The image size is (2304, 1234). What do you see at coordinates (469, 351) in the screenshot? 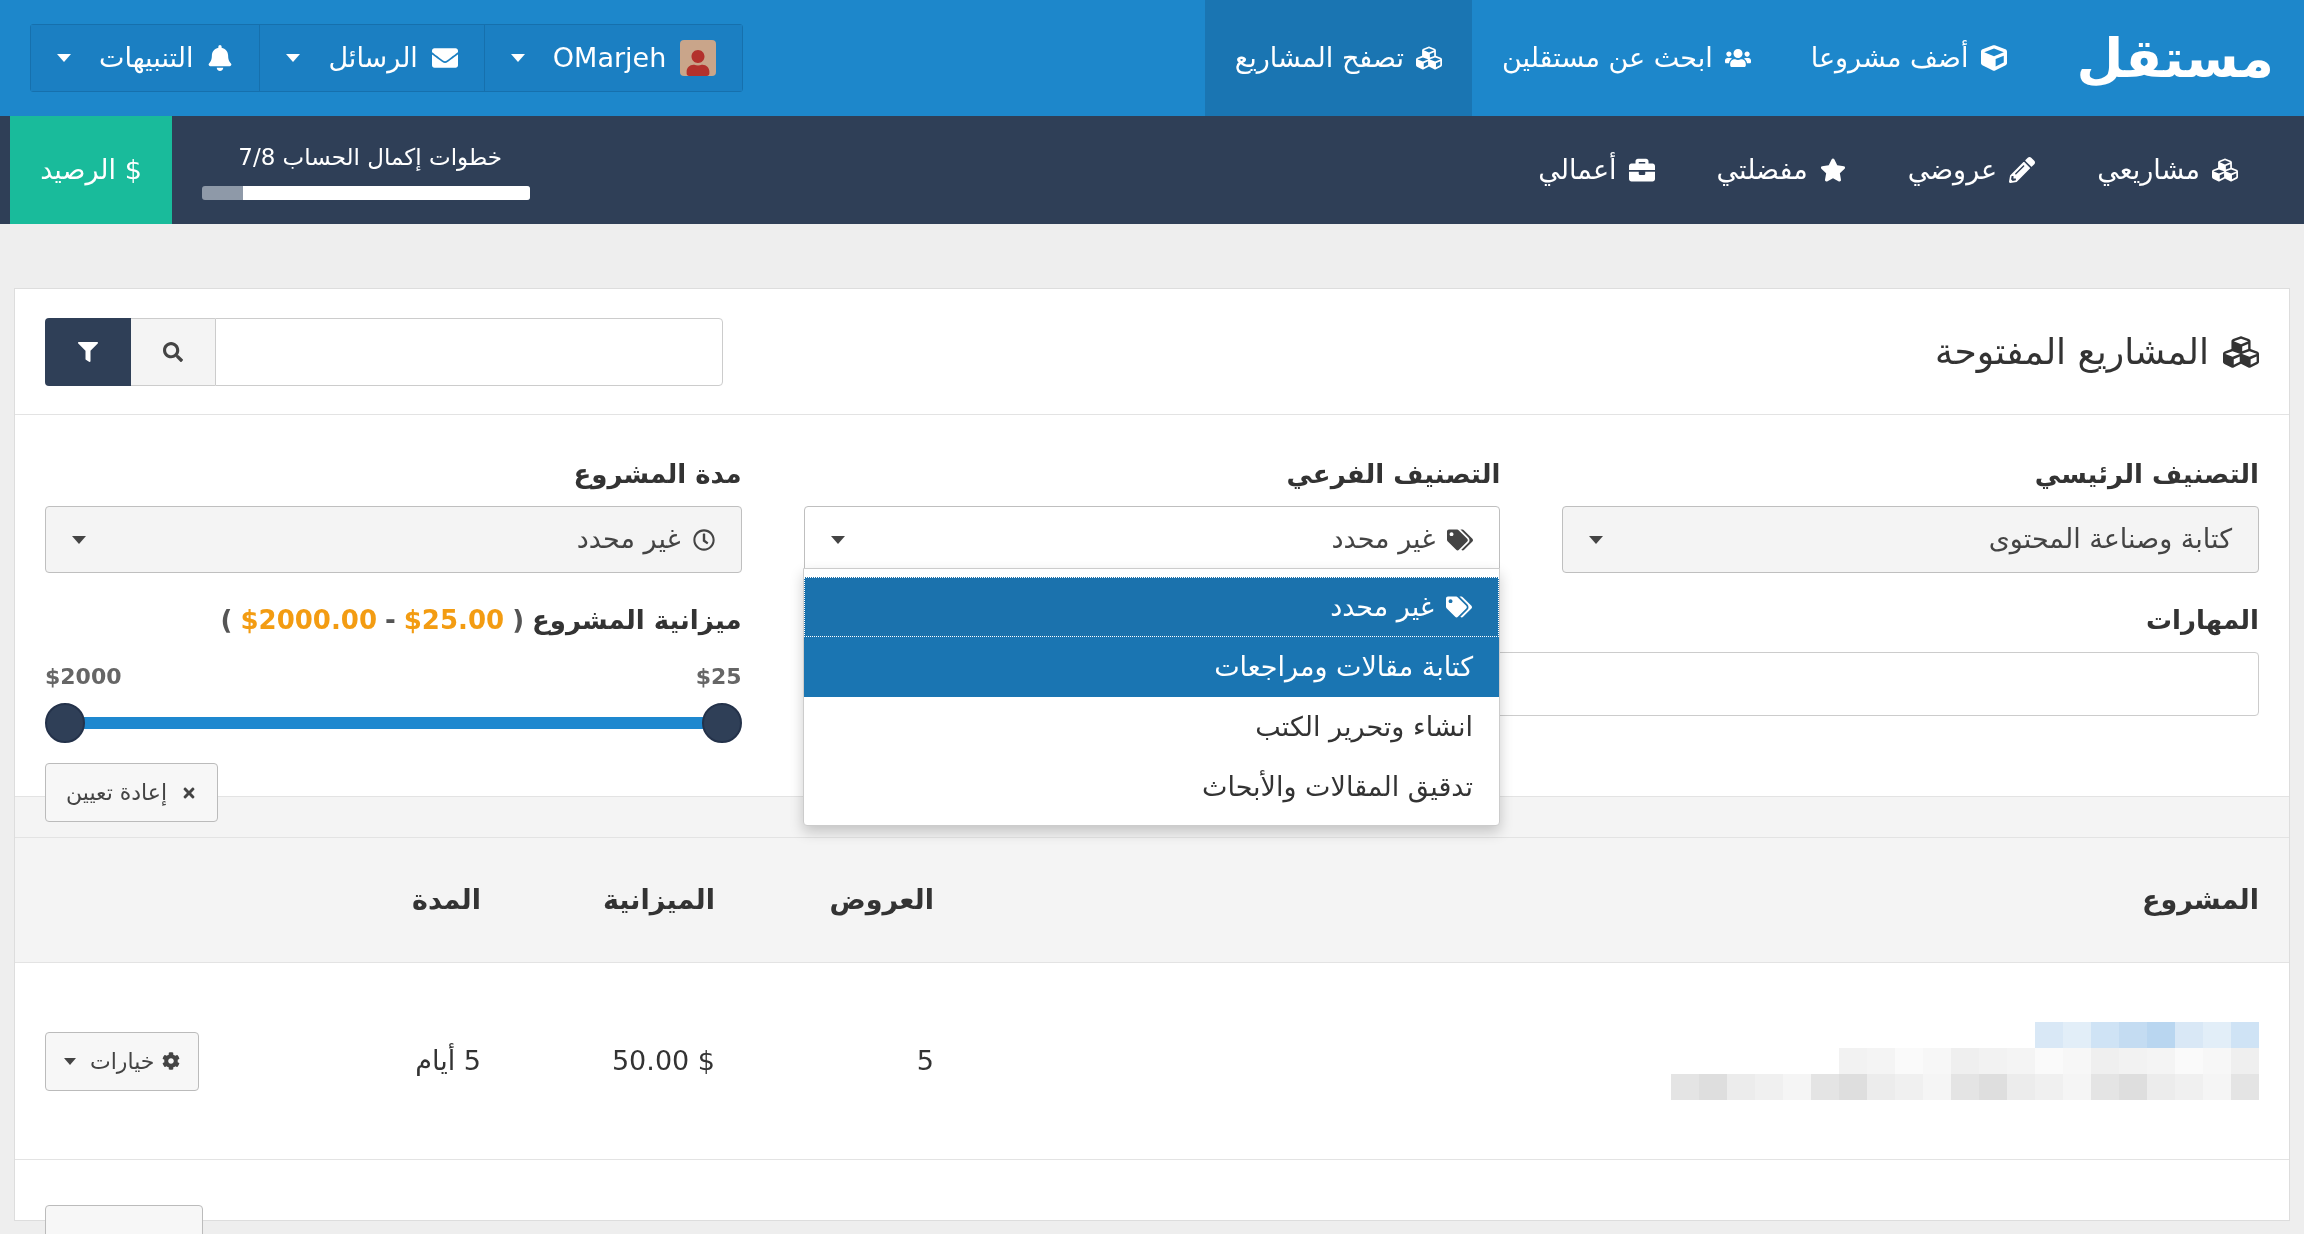
I see `search-field` at bounding box center [469, 351].